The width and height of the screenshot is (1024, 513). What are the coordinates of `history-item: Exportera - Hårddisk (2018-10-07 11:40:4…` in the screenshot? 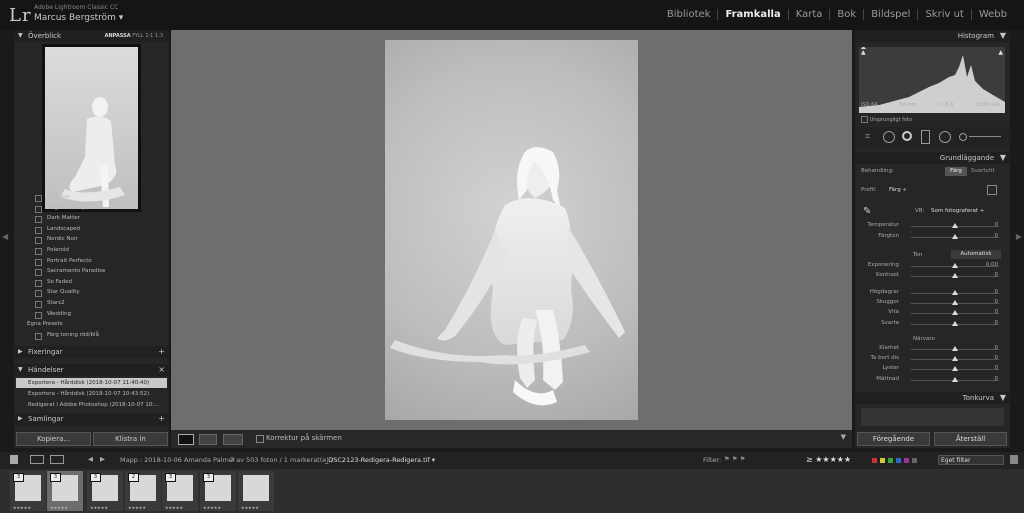 It's located at (91, 383).